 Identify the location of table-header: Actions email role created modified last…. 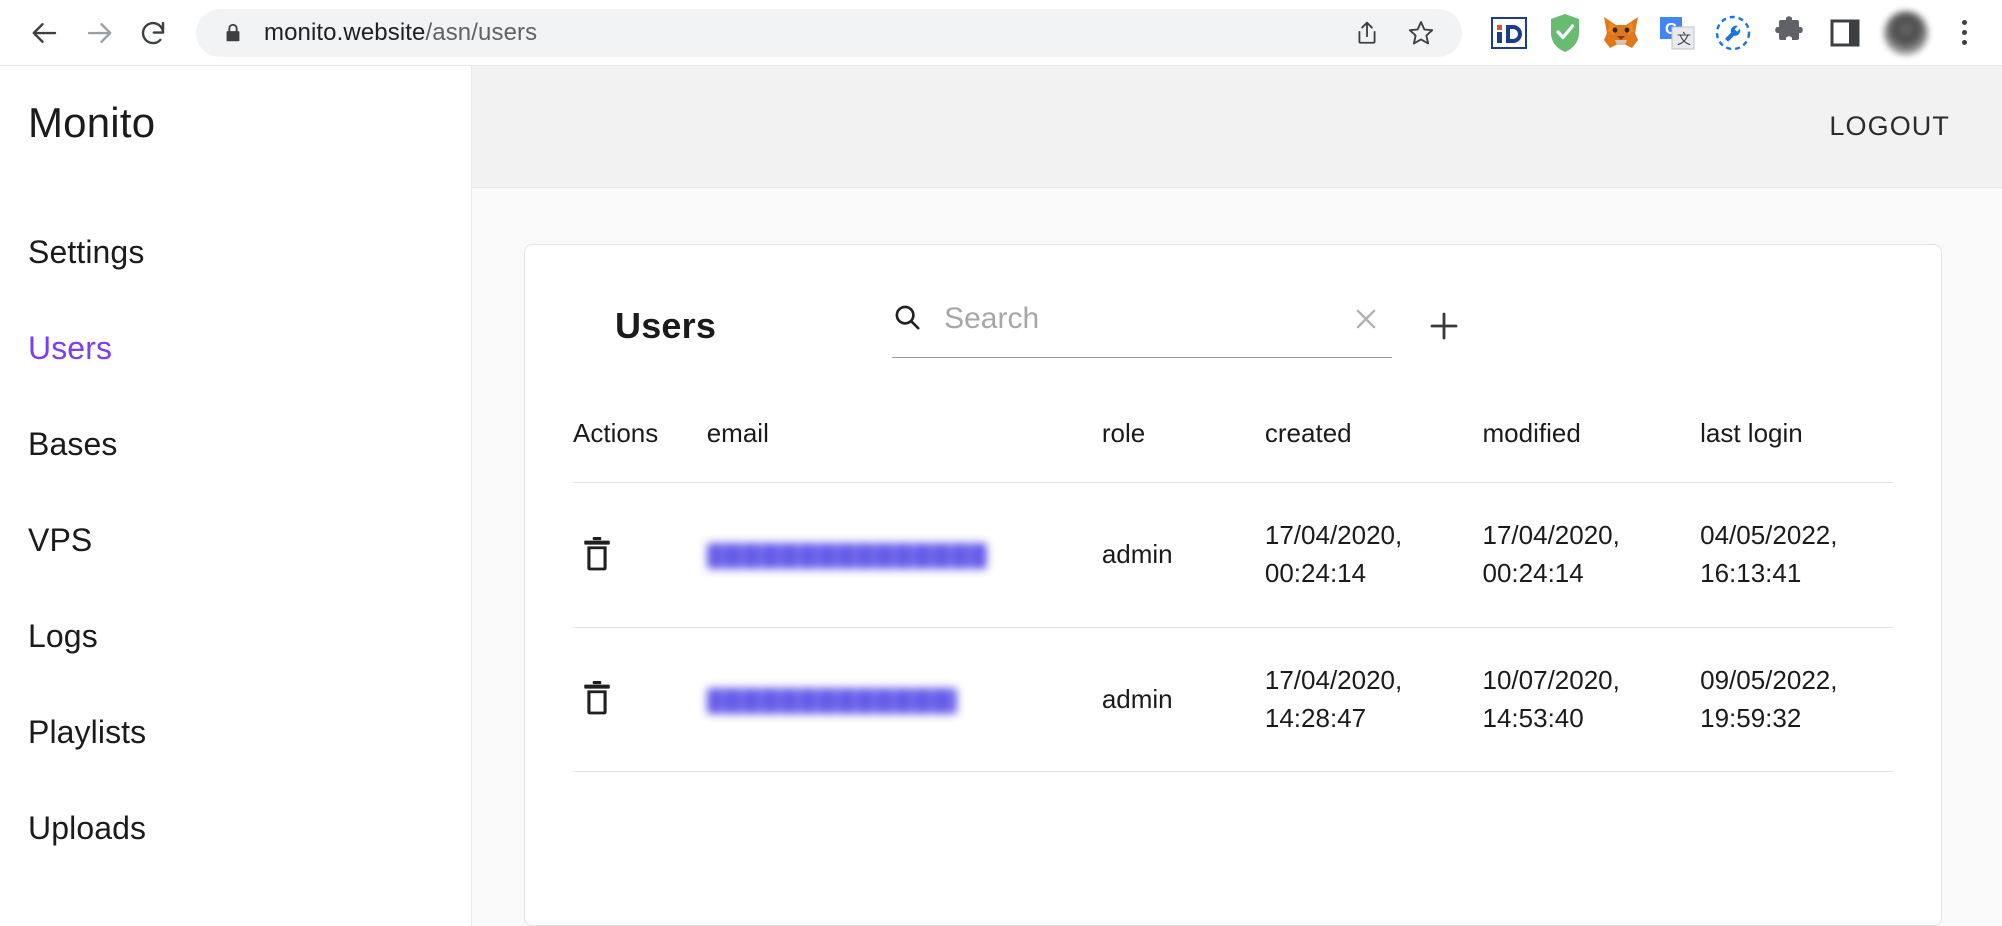
(1233, 449).